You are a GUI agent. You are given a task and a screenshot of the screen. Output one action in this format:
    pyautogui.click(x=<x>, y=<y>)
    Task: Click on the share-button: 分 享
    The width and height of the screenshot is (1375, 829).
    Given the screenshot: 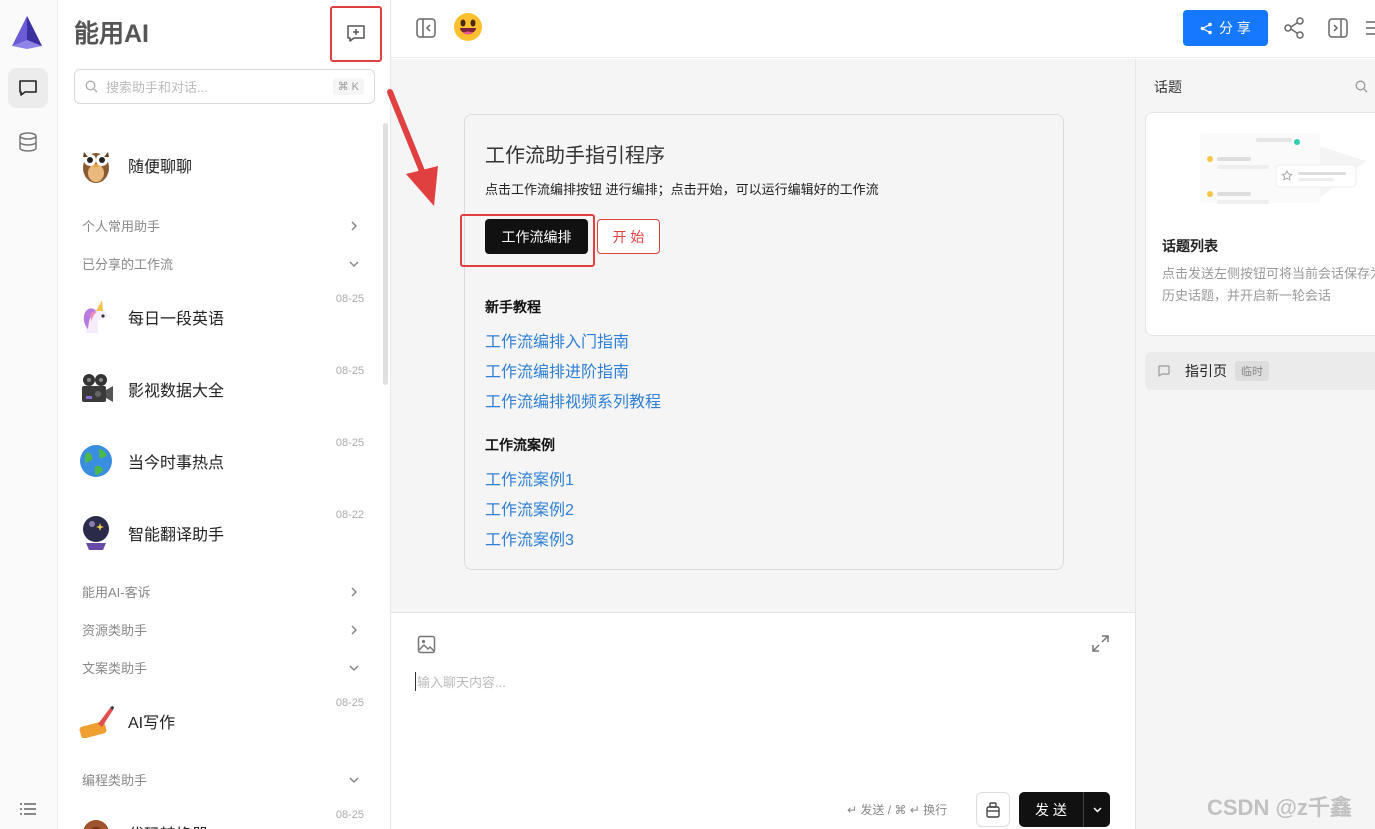 What is the action you would take?
    pyautogui.click(x=1225, y=28)
    